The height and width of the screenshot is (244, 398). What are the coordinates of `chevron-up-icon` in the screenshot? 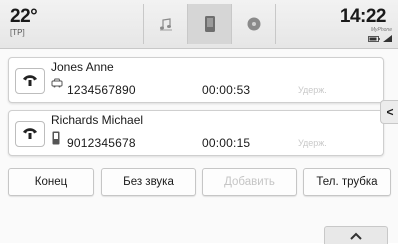 It's located at (356, 236).